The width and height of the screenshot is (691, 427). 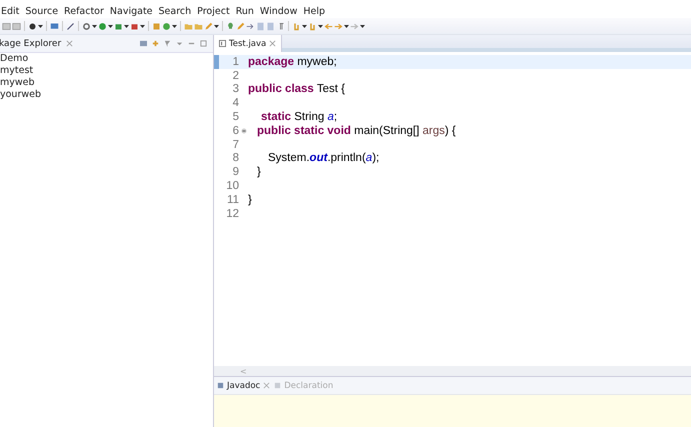 I want to click on line-number: 10, so click(x=232, y=186).